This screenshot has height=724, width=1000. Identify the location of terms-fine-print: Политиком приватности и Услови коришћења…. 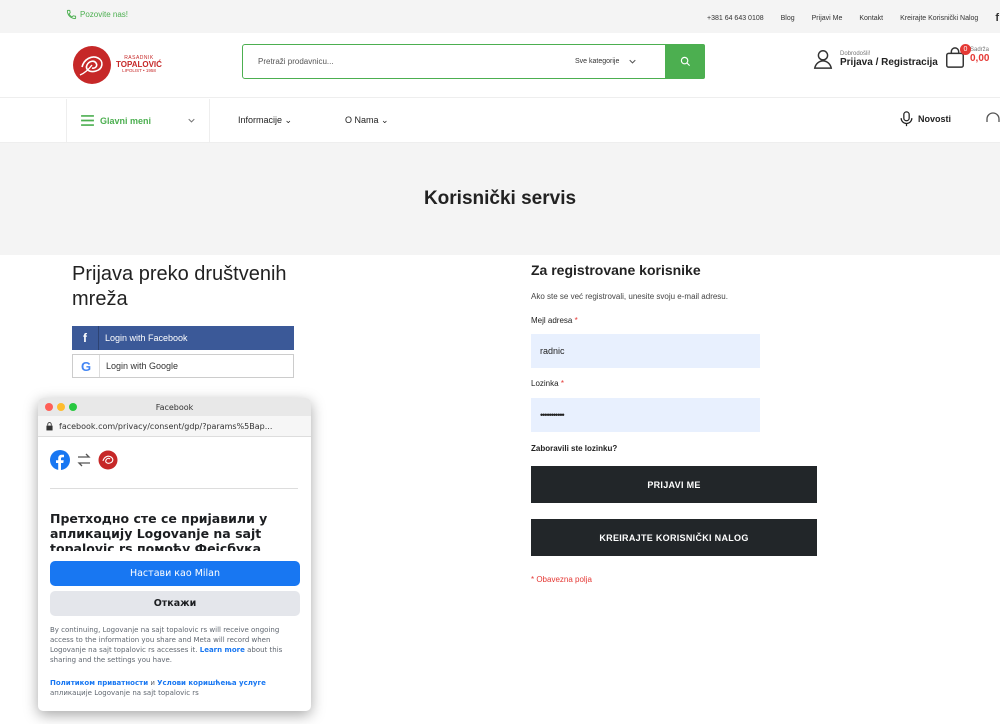
(158, 688).